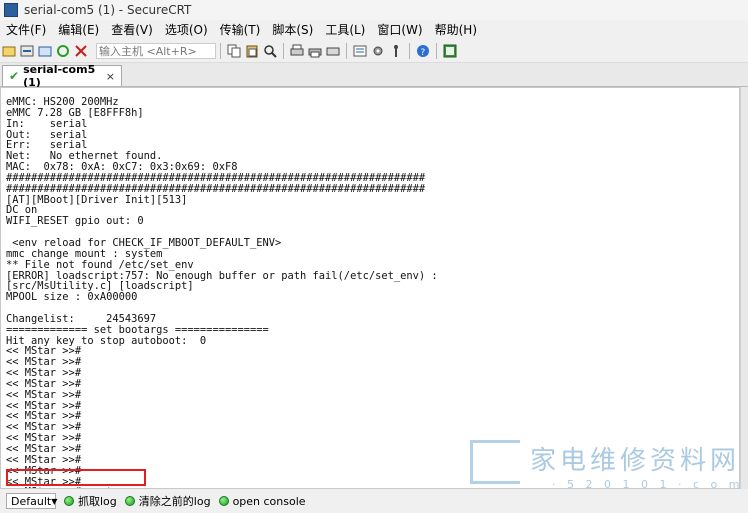  What do you see at coordinates (63, 51) in the screenshot?
I see `reconnect-icon` at bounding box center [63, 51].